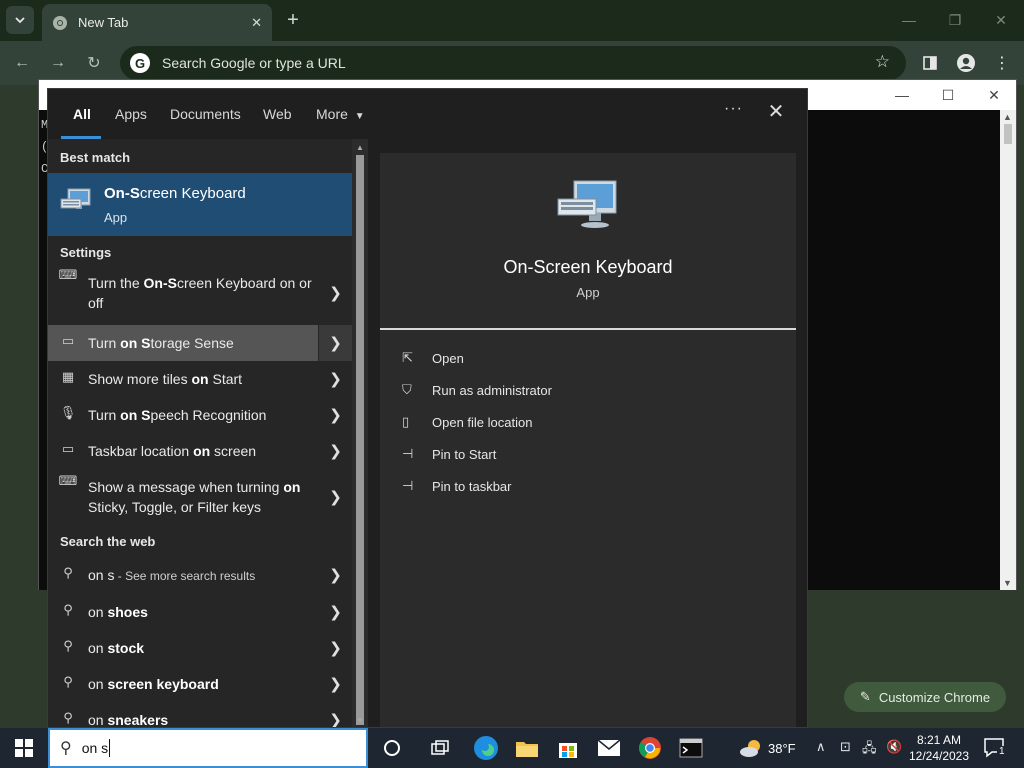 The image size is (1024, 768). I want to click on file-explorer-icon, so click(527, 748).